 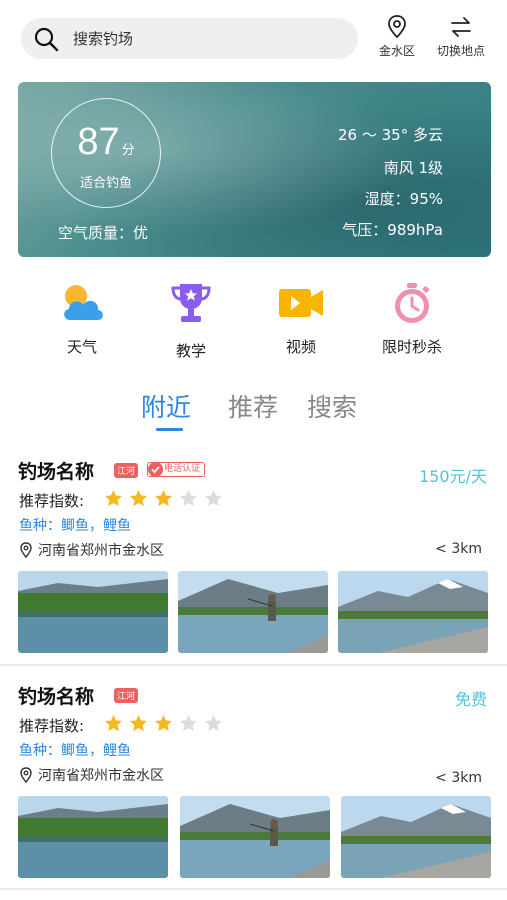 I want to click on wind: 南风 1级, so click(x=413, y=168).